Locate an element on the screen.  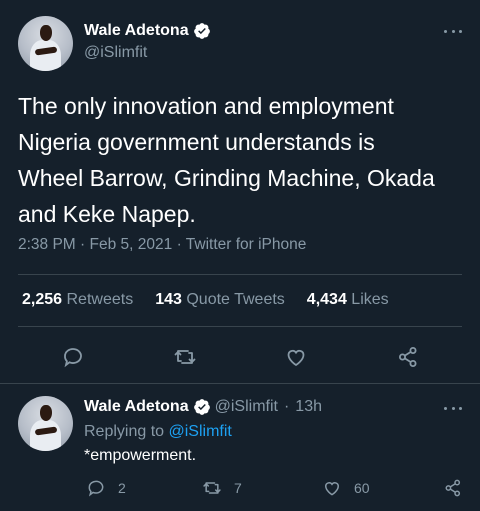
reply-text: *empowerment. is located at coordinates (140, 455).